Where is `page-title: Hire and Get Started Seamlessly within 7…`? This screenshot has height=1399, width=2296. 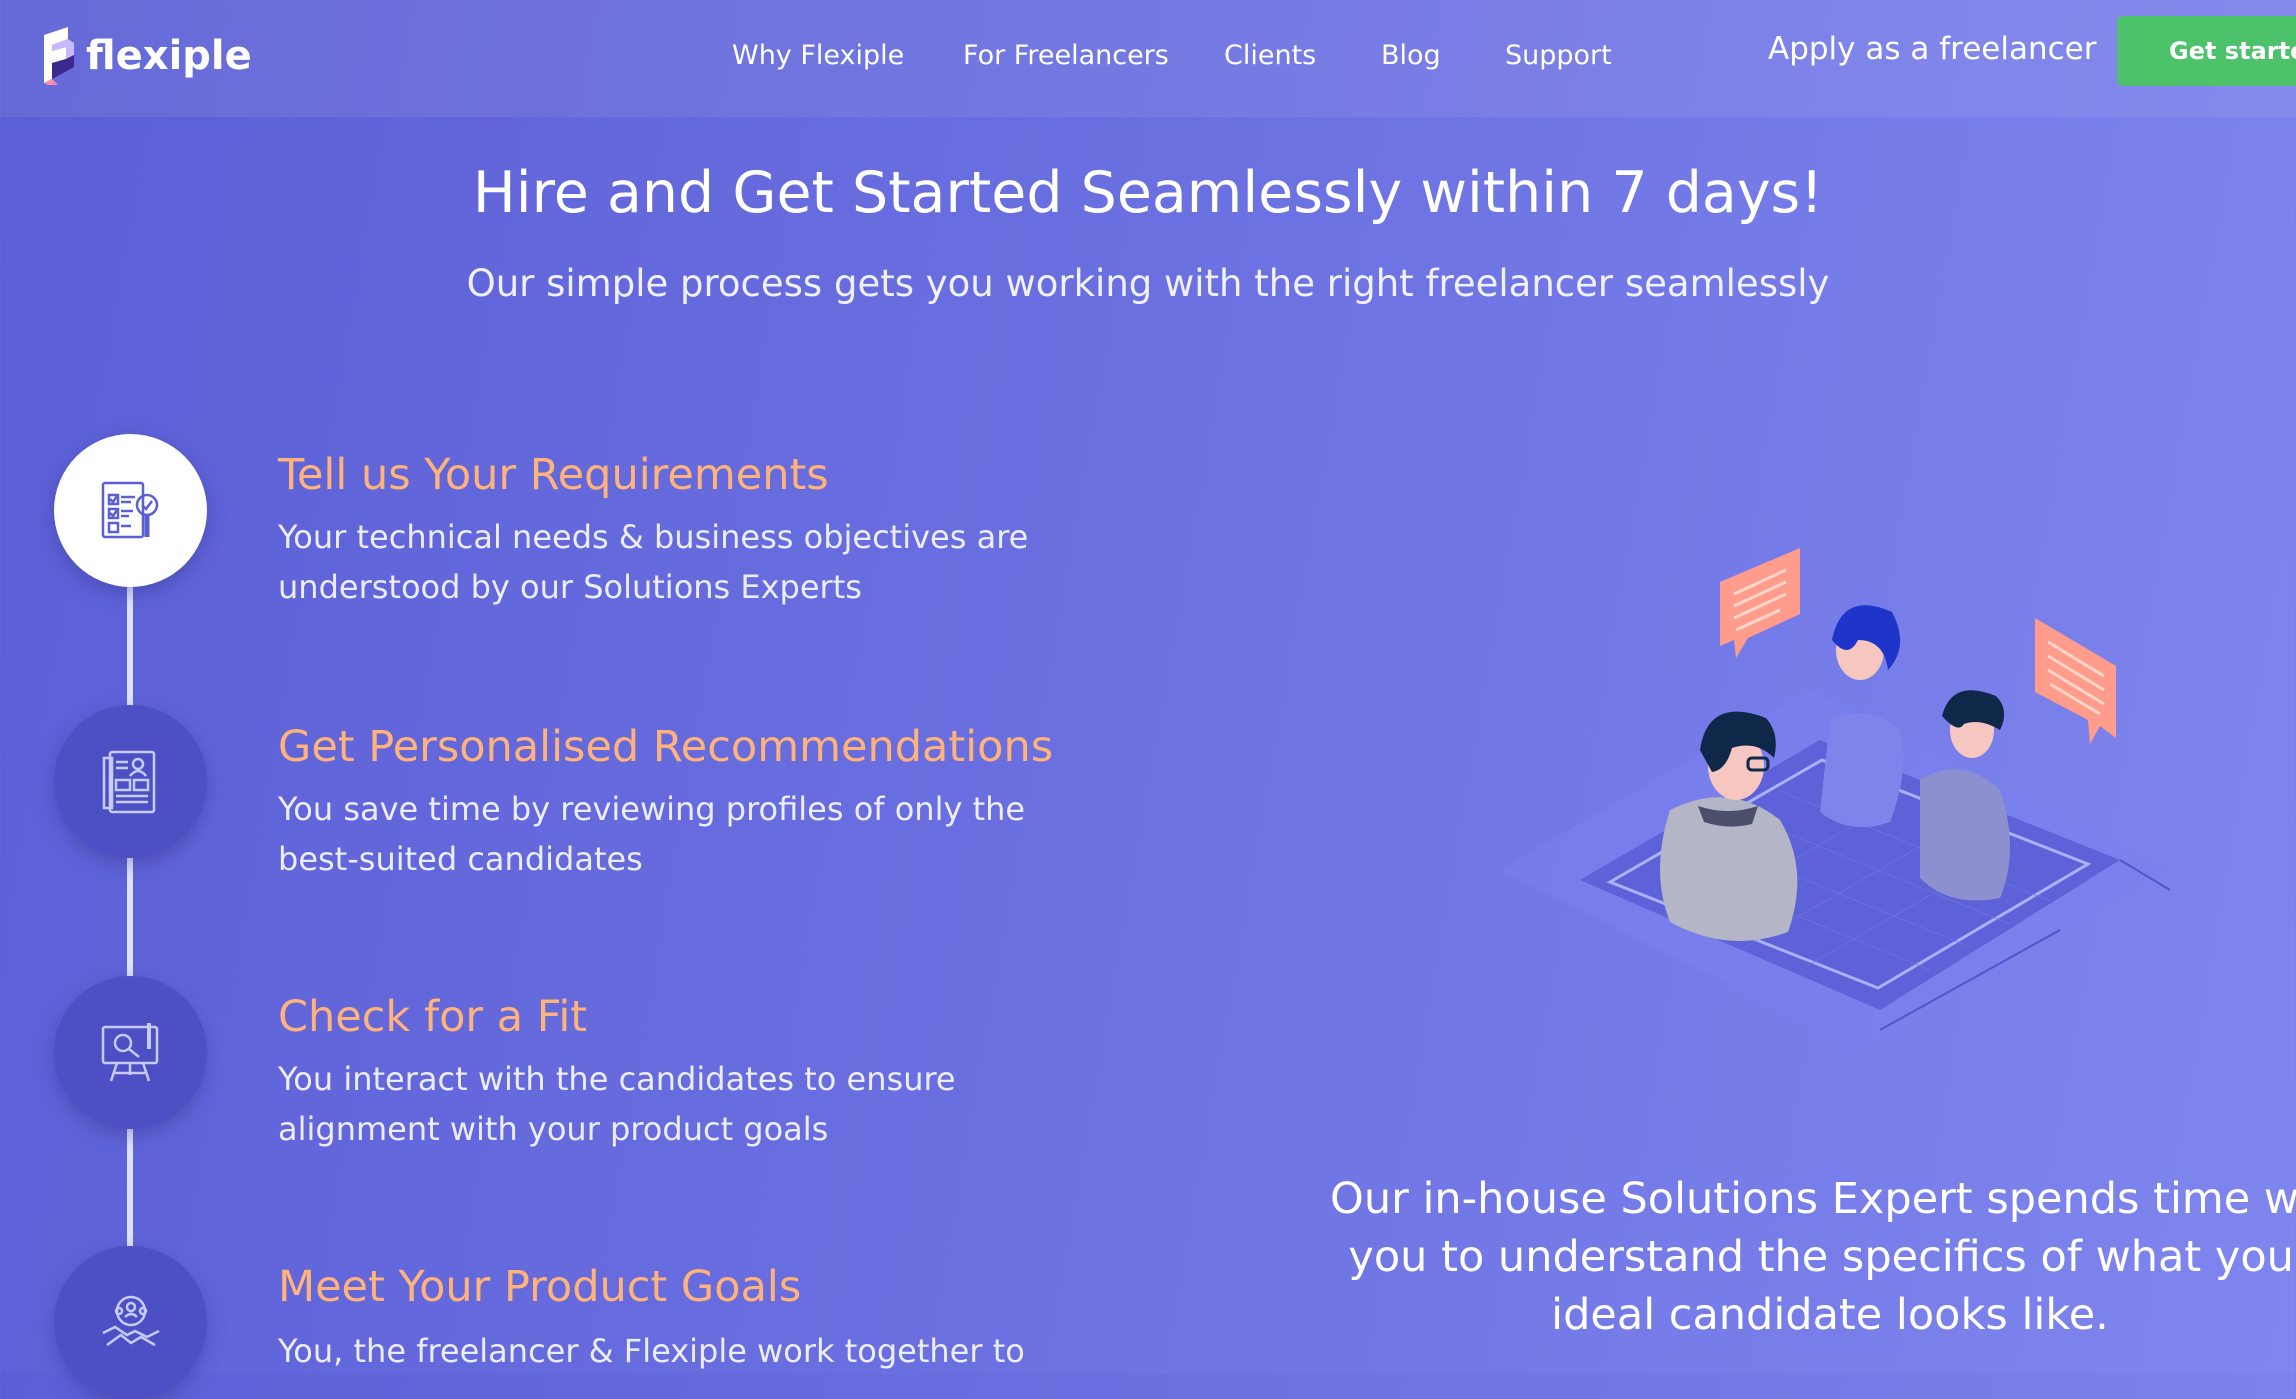 page-title: Hire and Get Started Seamlessly within 7… is located at coordinates (1148, 193).